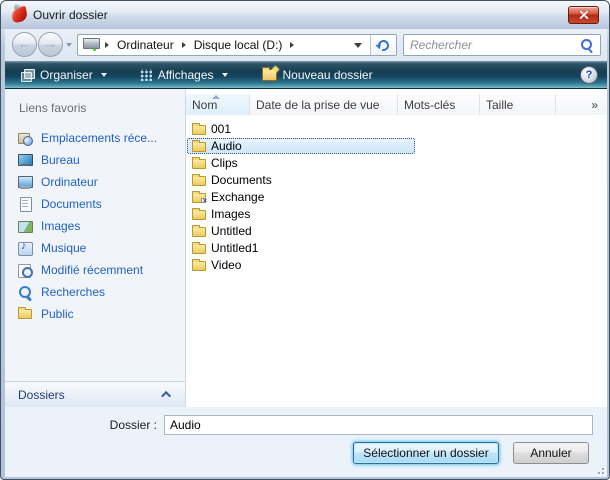  I want to click on resize-grip, so click(599, 469).